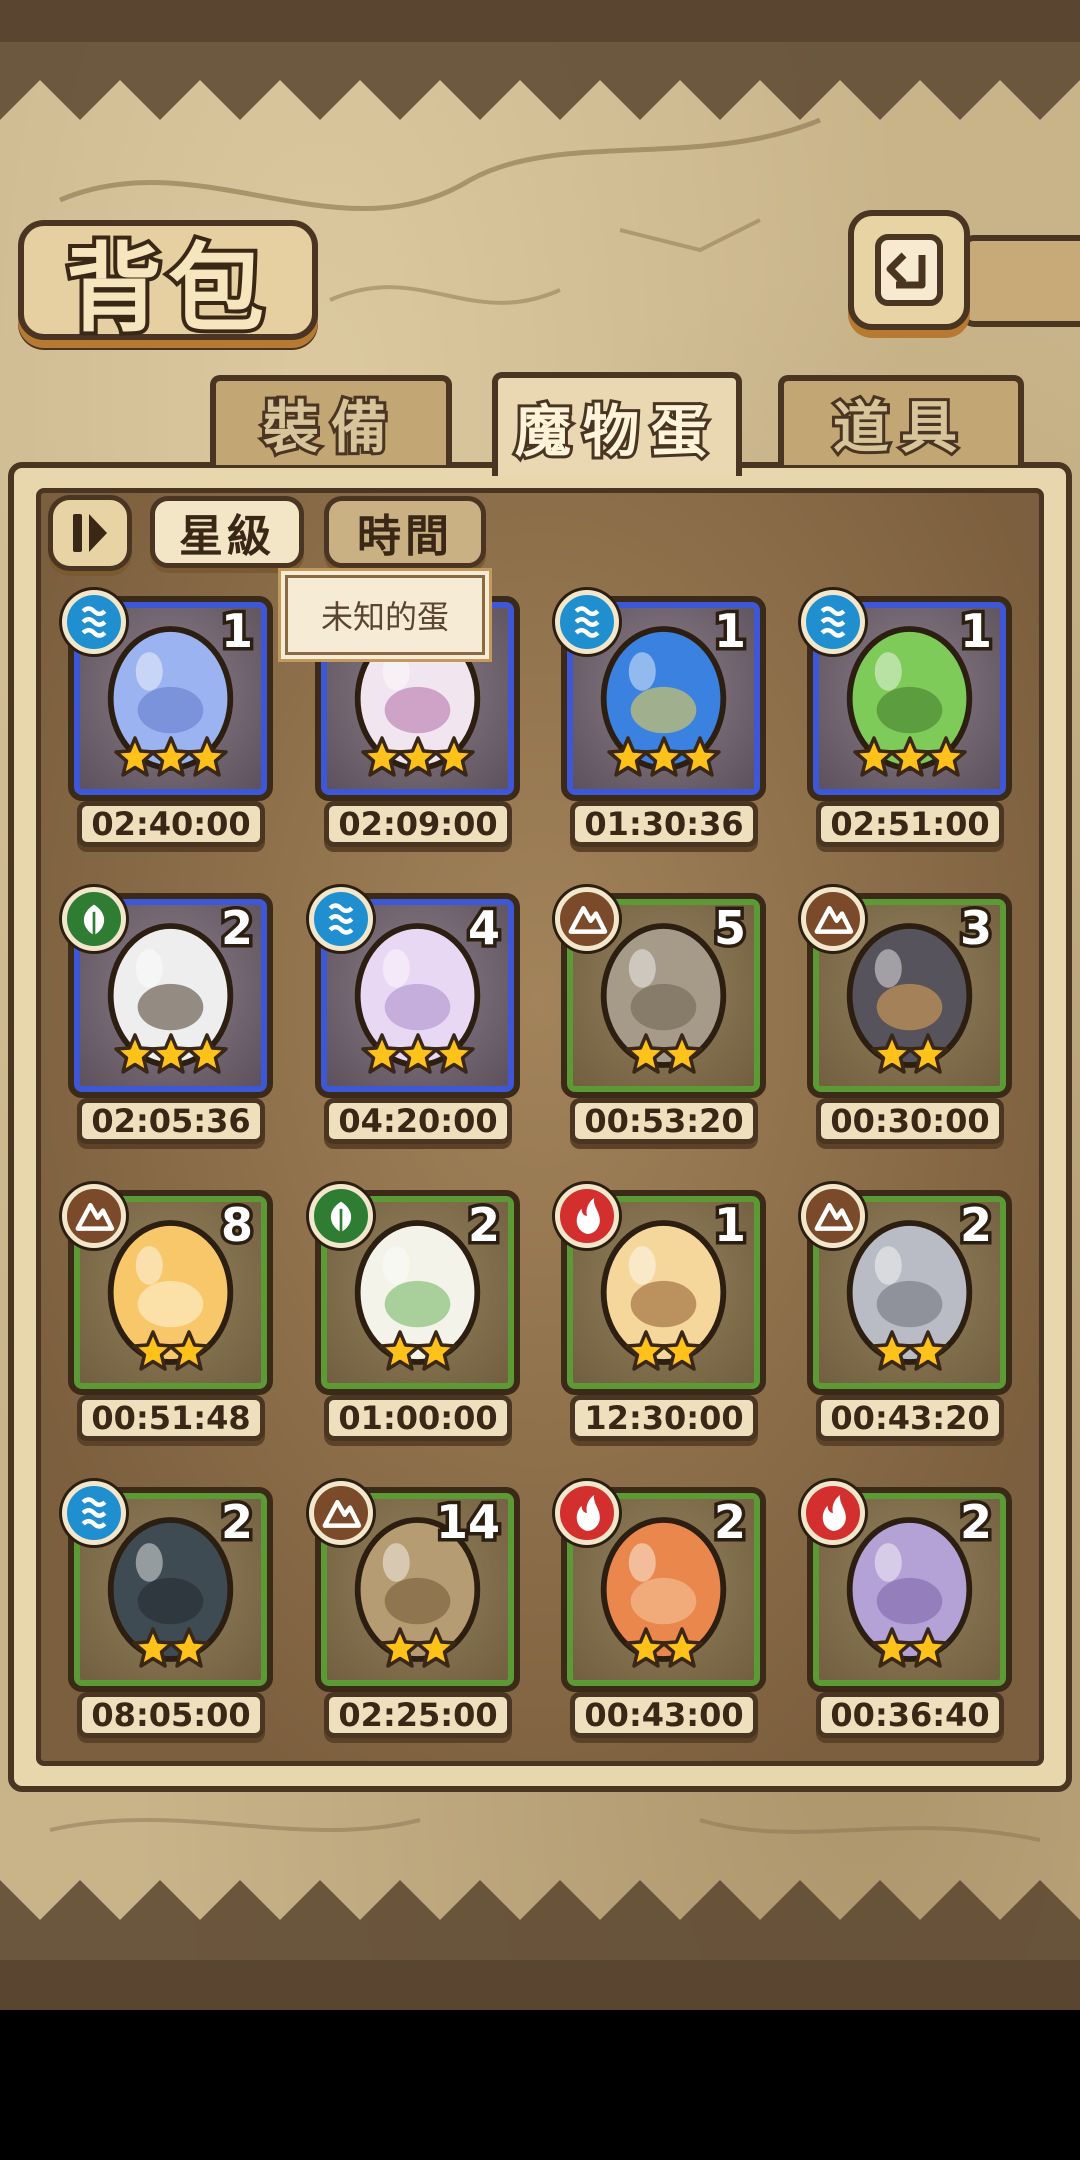 Image resolution: width=1080 pixels, height=2160 pixels. I want to click on egg-count: 14, so click(467, 1522).